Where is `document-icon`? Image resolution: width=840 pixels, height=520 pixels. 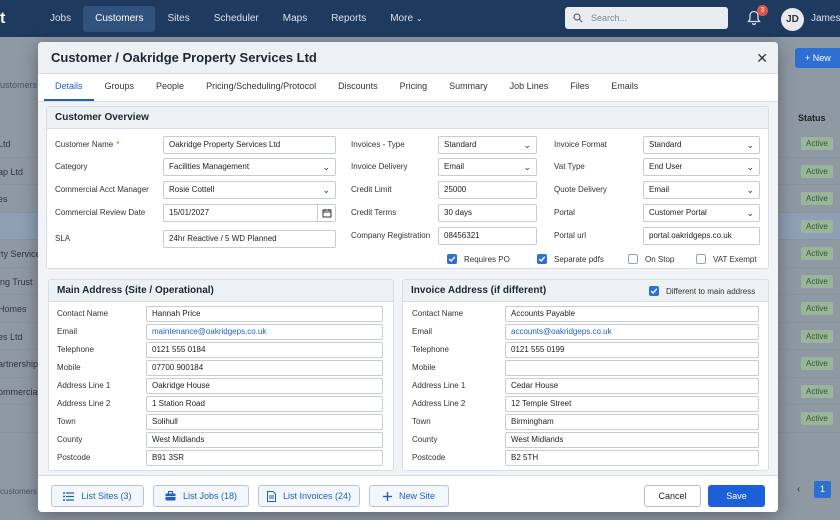
document-icon is located at coordinates (271, 496).